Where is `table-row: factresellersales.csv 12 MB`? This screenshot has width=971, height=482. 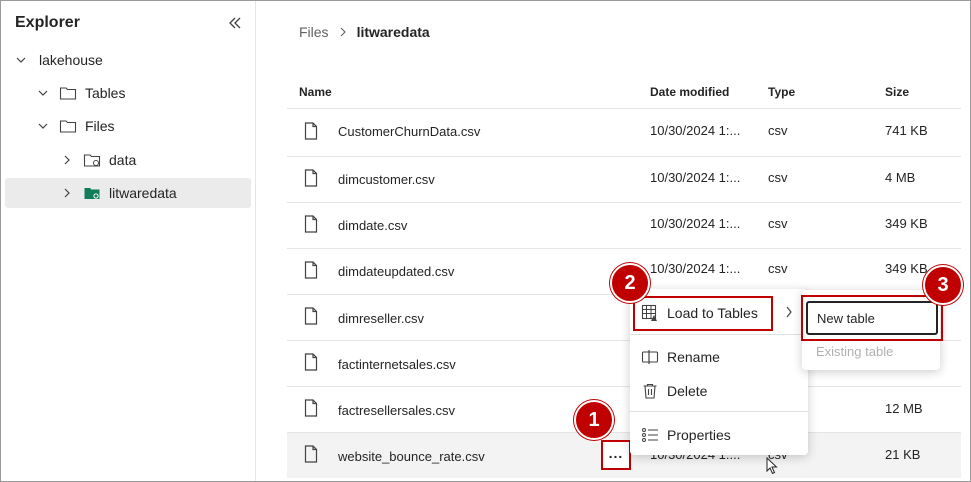
table-row: factresellersales.csv 12 MB is located at coordinates (624, 409).